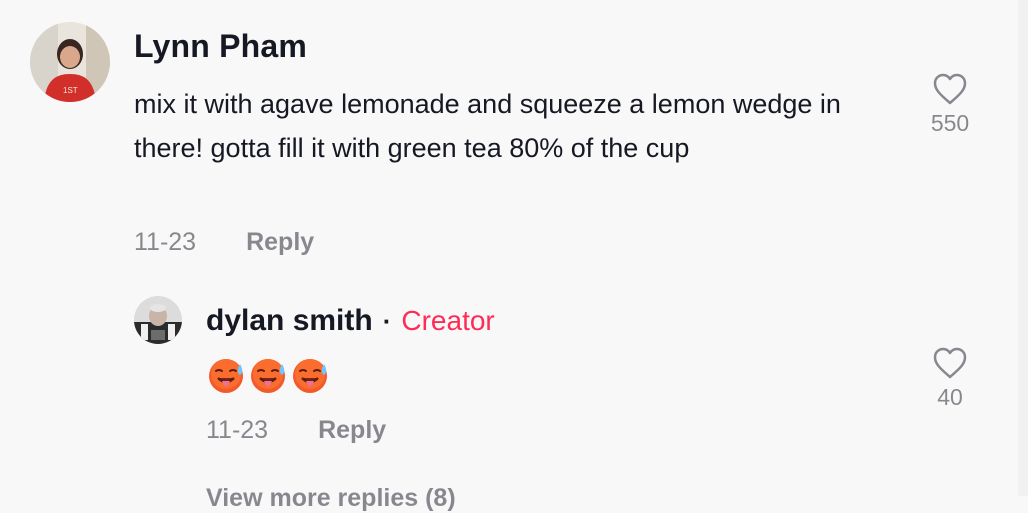  I want to click on svg-text: 1ST, so click(70, 90).